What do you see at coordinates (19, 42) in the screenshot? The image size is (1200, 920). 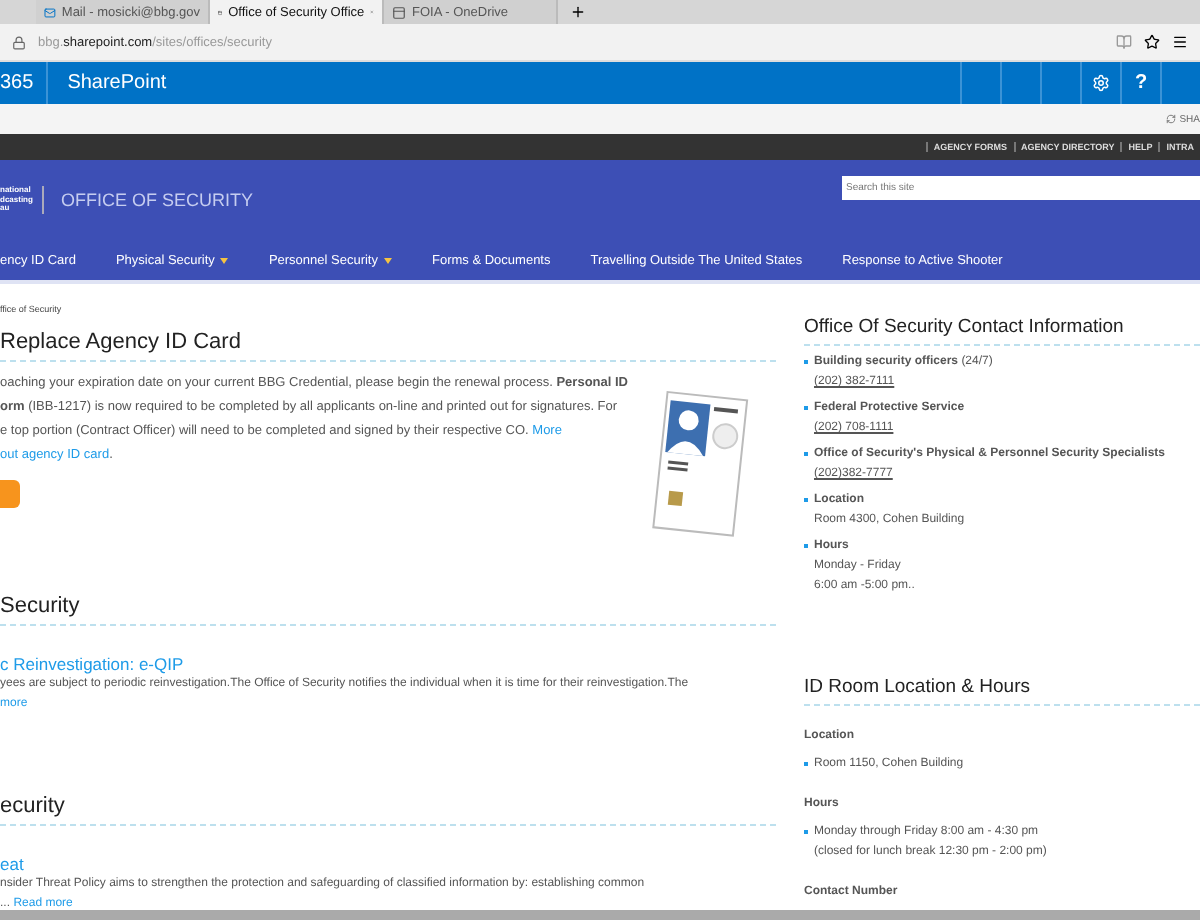 I see `lock-icon` at bounding box center [19, 42].